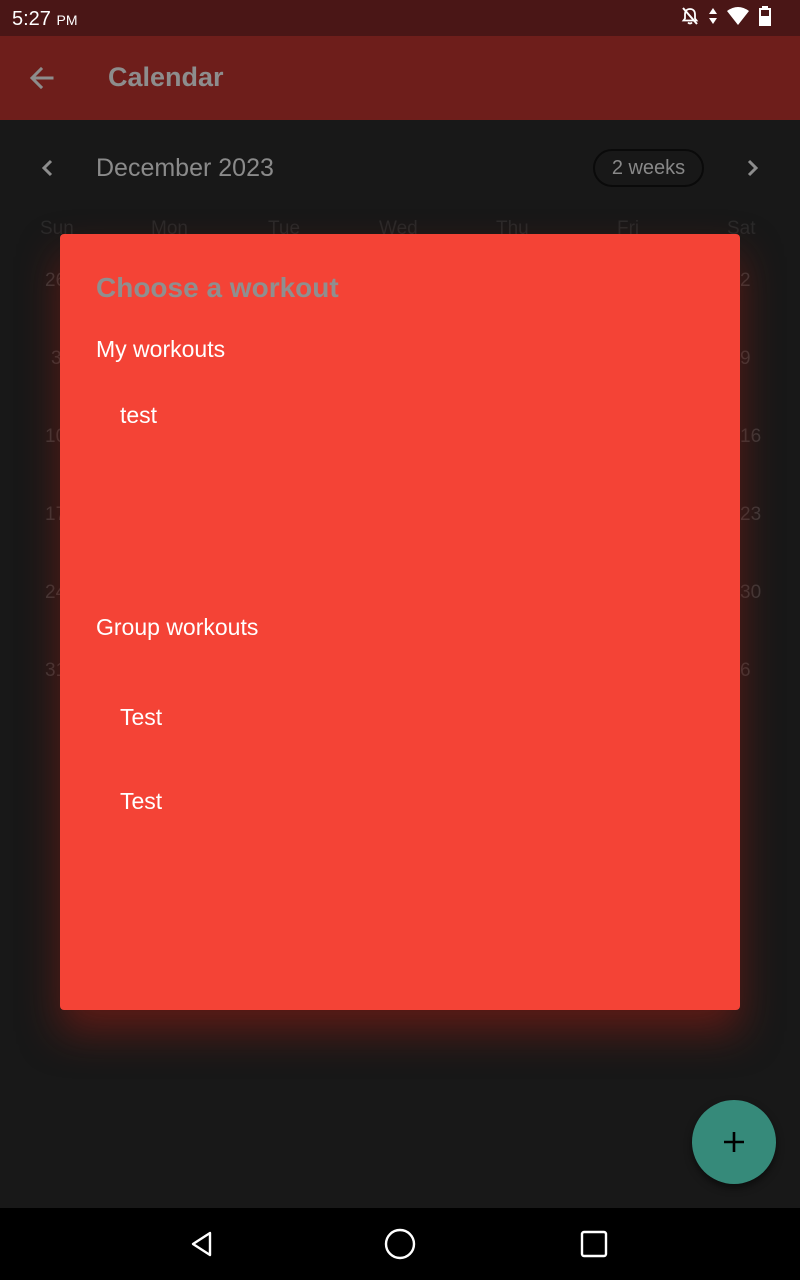  Describe the element at coordinates (648, 168) in the screenshot. I see `format-toggle-button: 2 weeks` at that location.